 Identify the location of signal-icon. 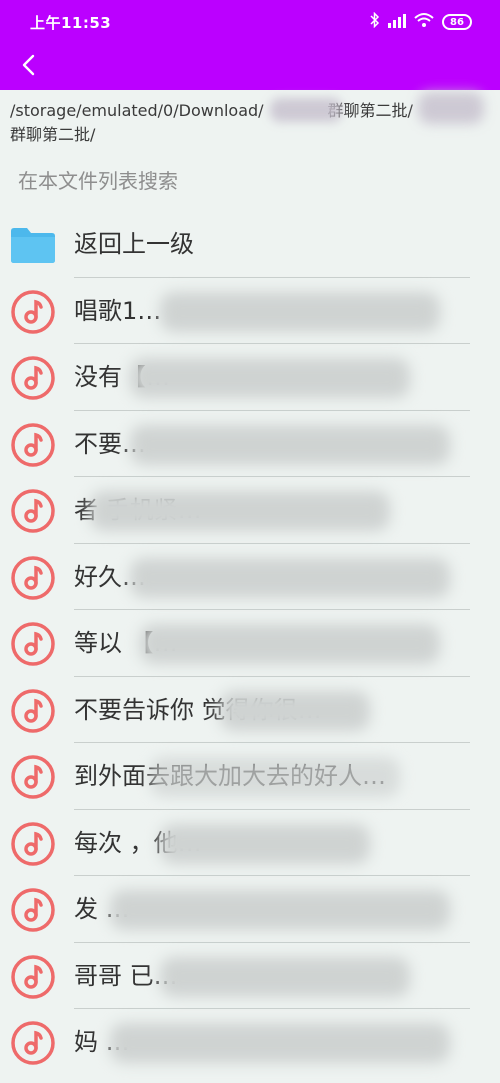
(397, 22).